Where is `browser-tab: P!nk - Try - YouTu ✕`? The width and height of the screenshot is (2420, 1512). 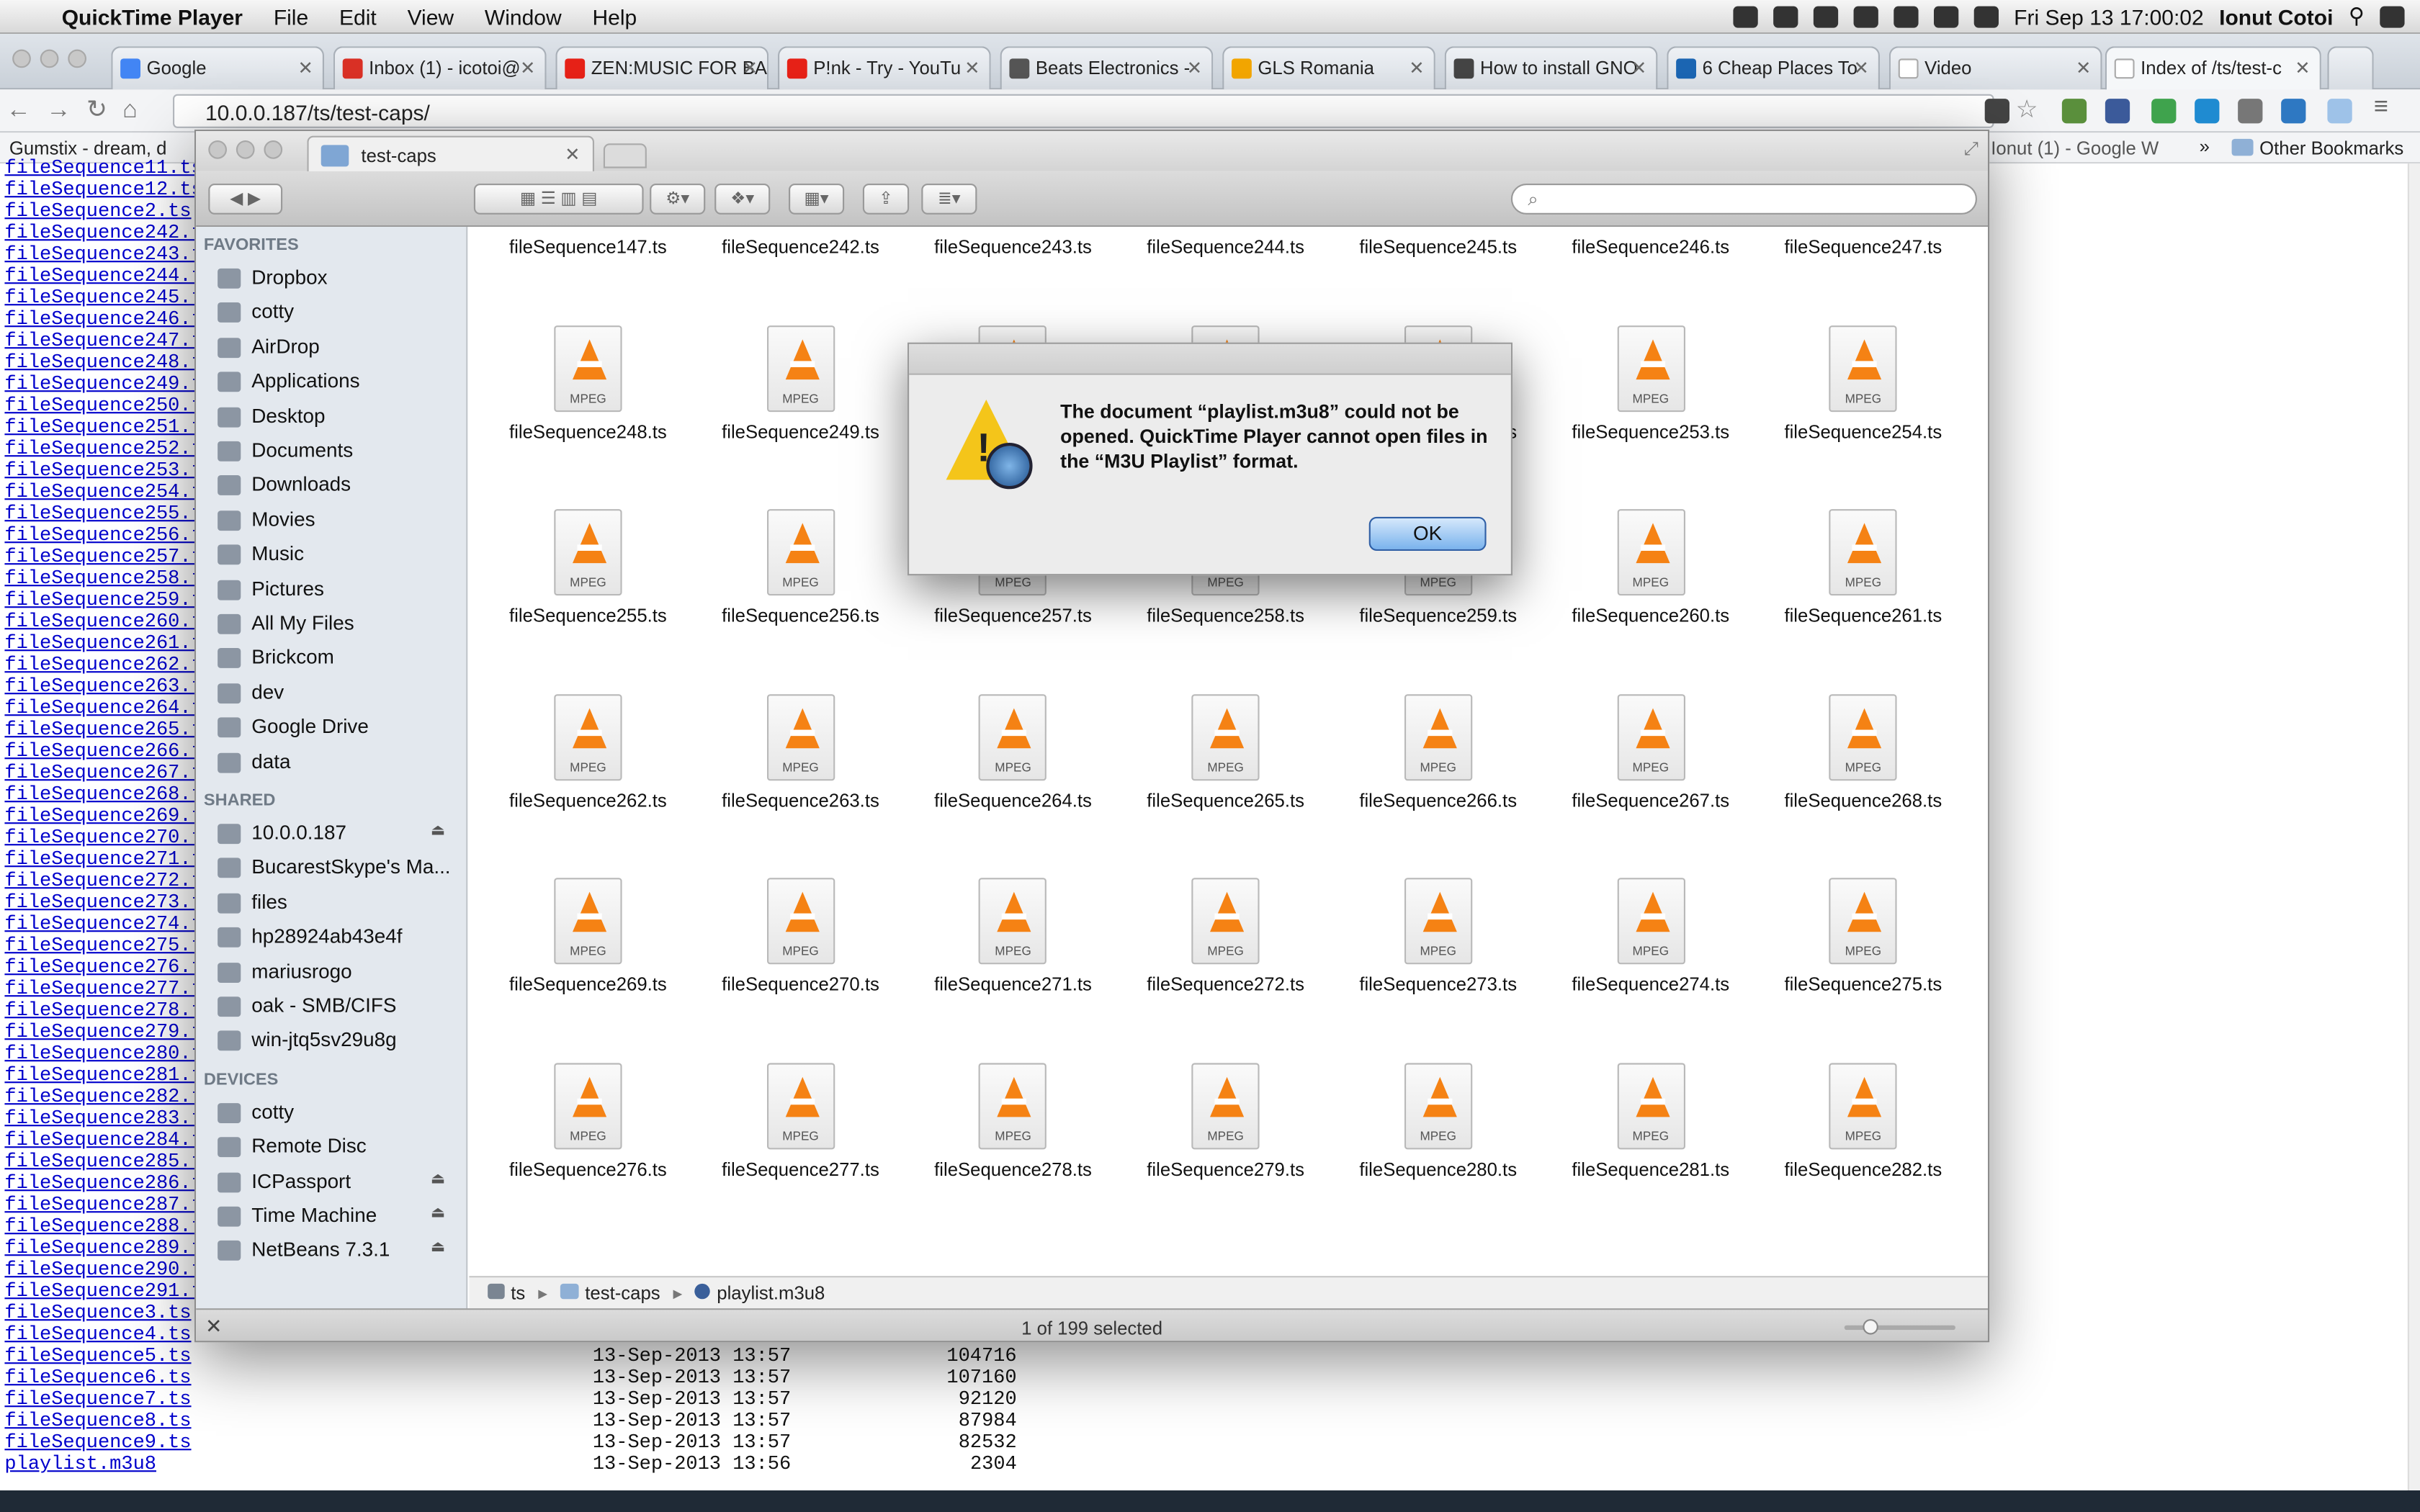
browser-tab: P!nk - Try - YouTu ✕ is located at coordinates (885, 68).